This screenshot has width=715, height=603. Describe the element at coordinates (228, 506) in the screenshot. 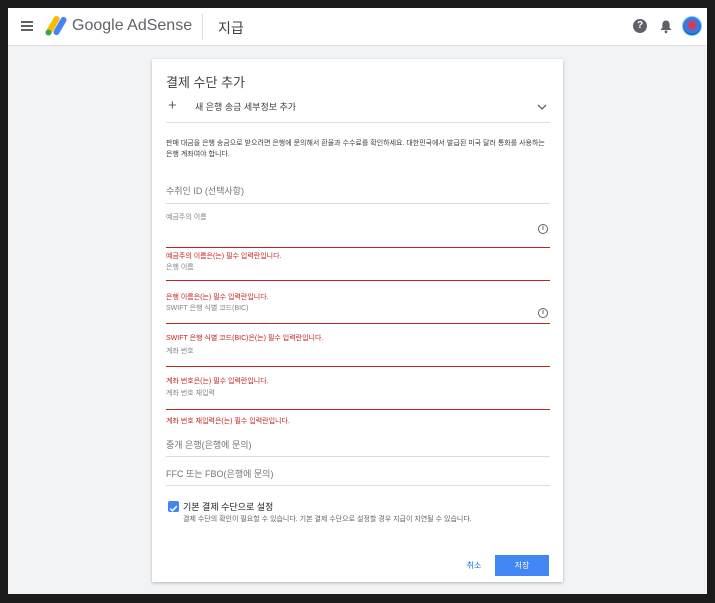

I see `default-payment-label: 기본 결제 수단으로 설정` at that location.